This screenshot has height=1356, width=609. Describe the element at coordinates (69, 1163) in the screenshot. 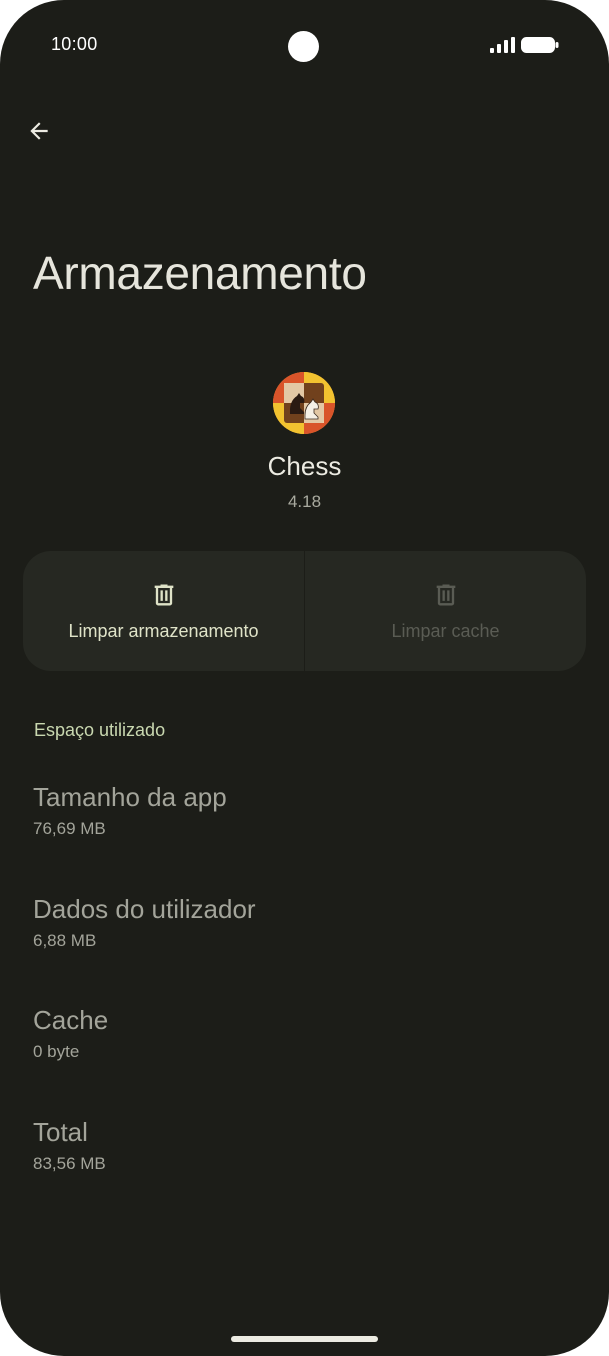

I see `storage-item-value: 83,56 MB` at that location.